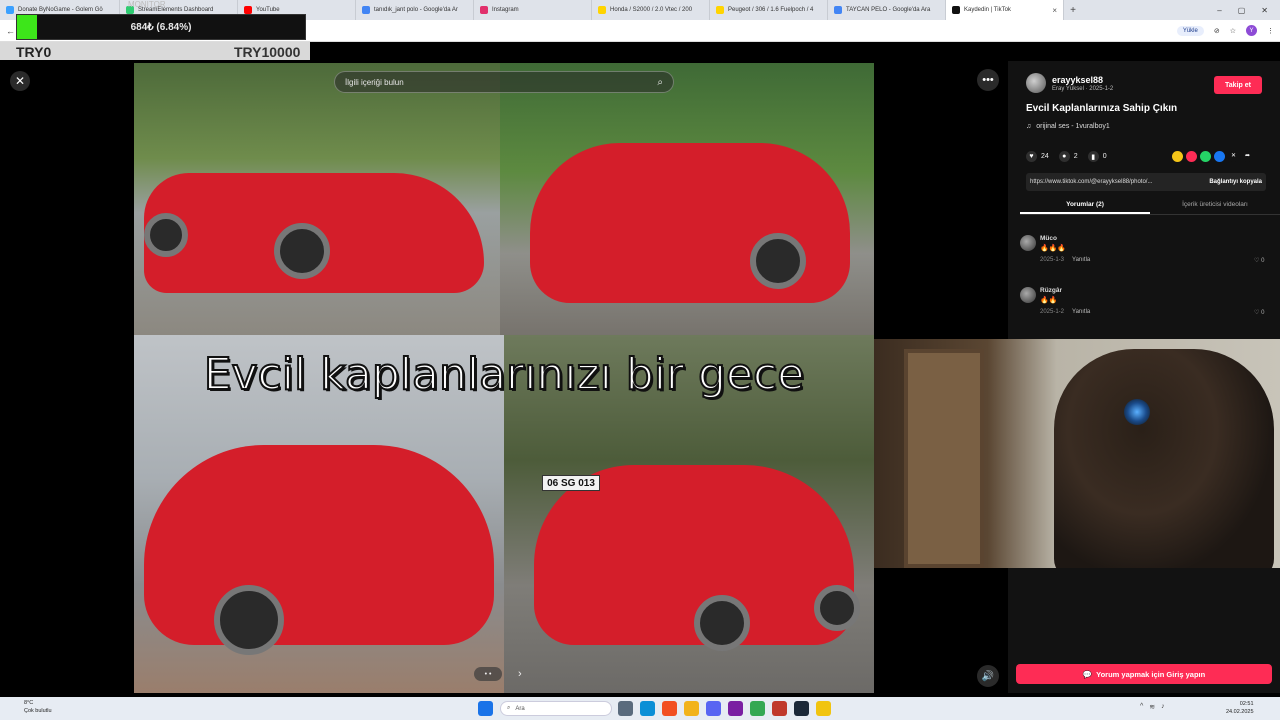 The image size is (1280, 720). Describe the element at coordinates (1233, 31) in the screenshot. I see `star-icon: ☆` at that location.